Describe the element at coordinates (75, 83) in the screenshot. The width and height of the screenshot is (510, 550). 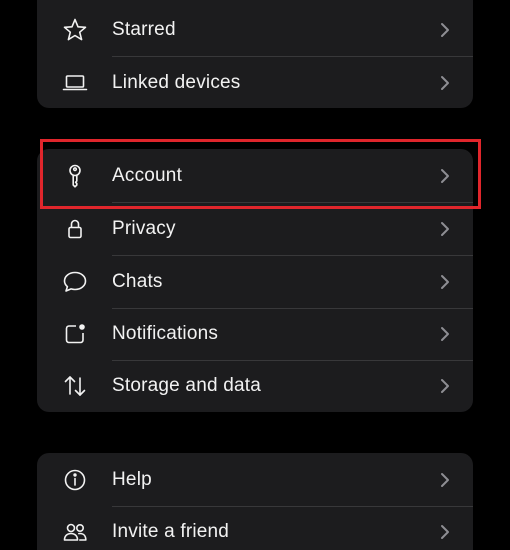
I see `laptop-icon` at that location.